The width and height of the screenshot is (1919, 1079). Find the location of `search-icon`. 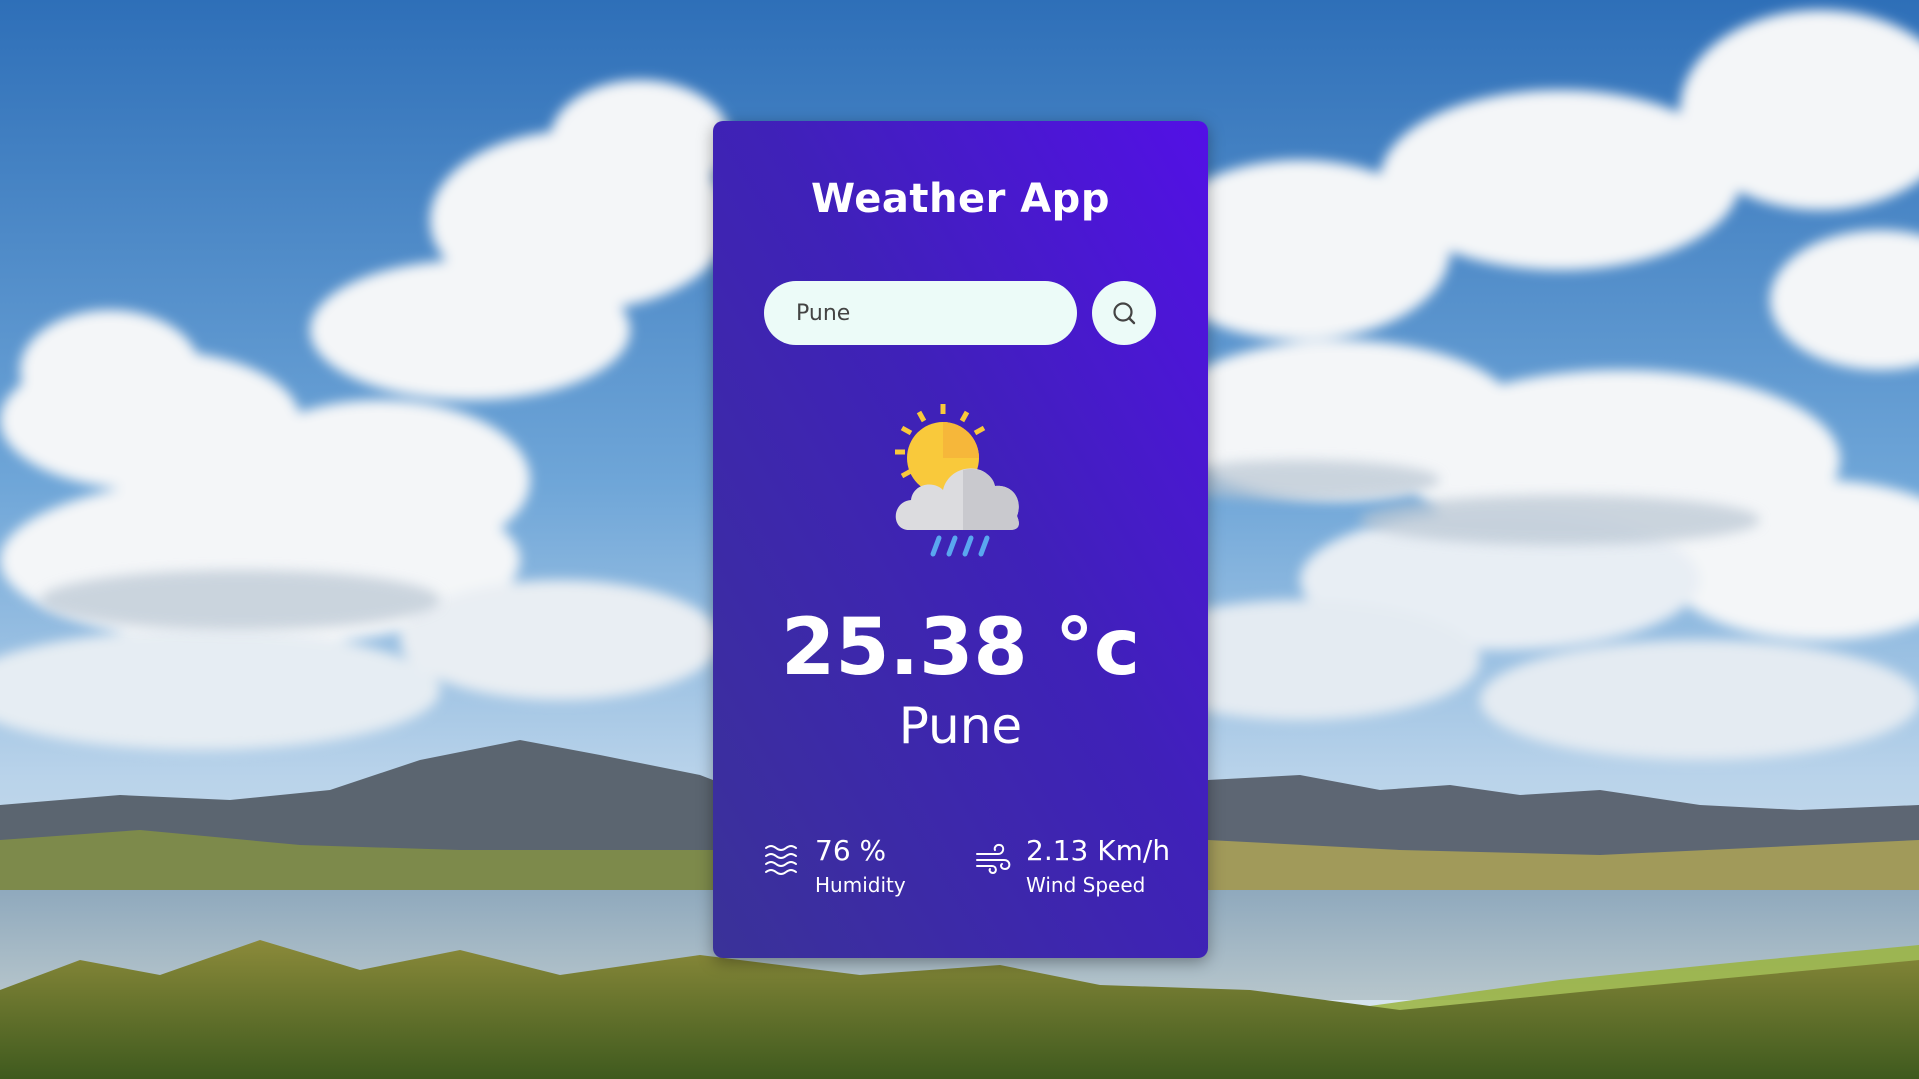

search-icon is located at coordinates (1124, 313).